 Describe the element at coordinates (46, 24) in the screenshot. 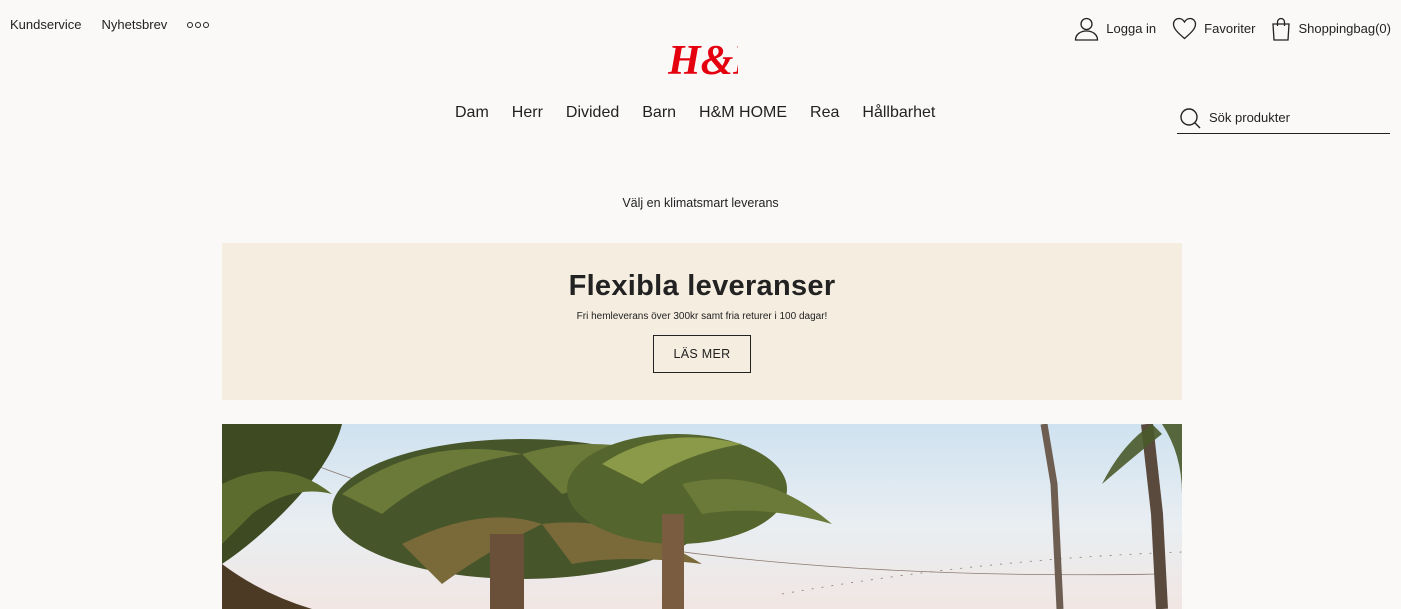

I see `customer-service-link: Kundservice` at that location.